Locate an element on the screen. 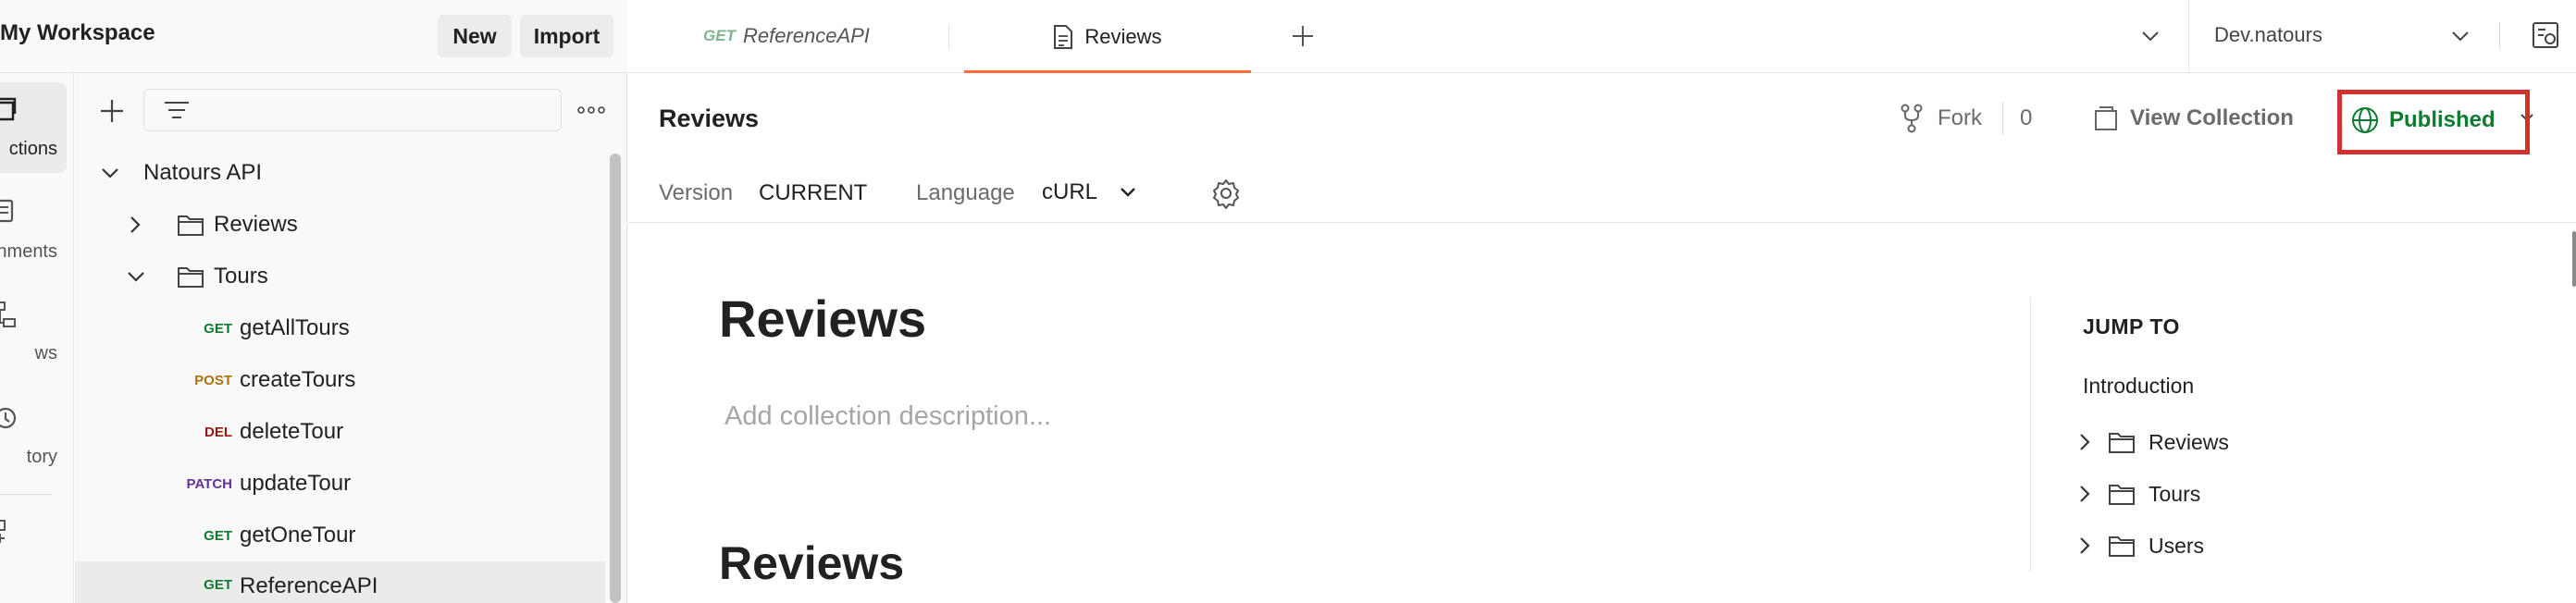  request-item-selected: GET ReferenceAPI is located at coordinates (340, 582).